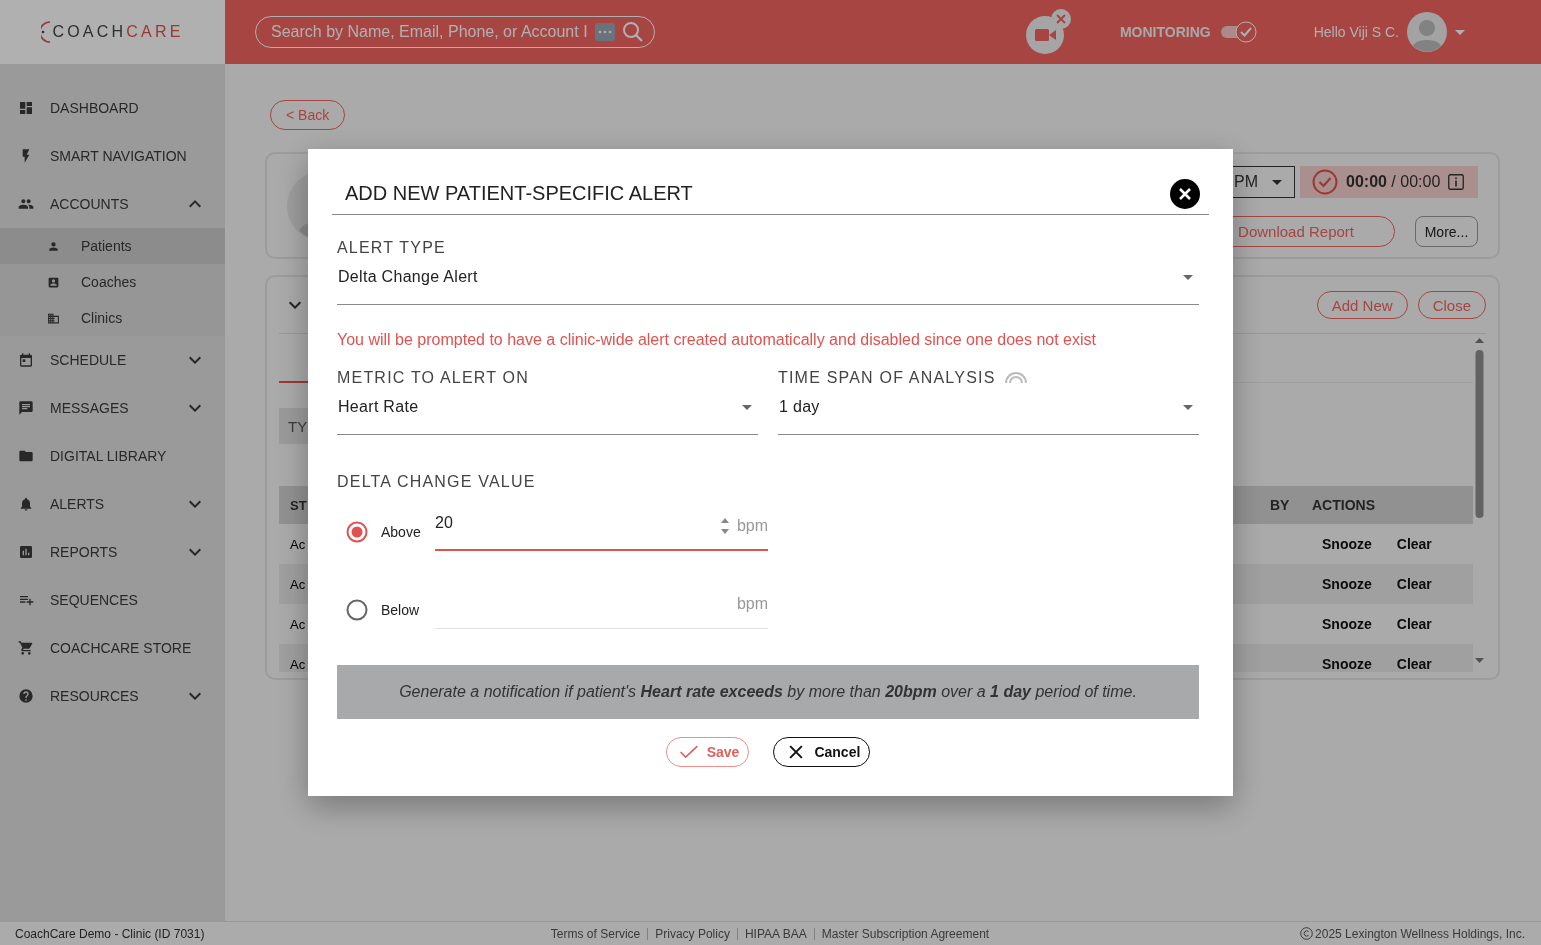  What do you see at coordinates (26, 360) in the screenshot?
I see `calendar-icon` at bounding box center [26, 360].